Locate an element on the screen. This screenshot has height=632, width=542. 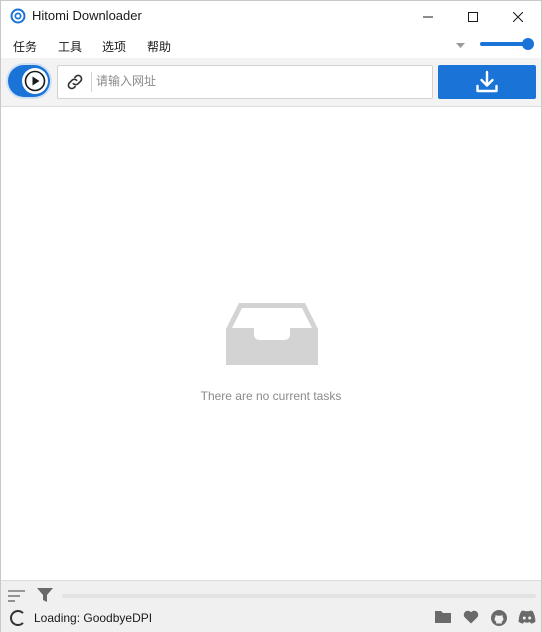
url-box is located at coordinates (245, 82).